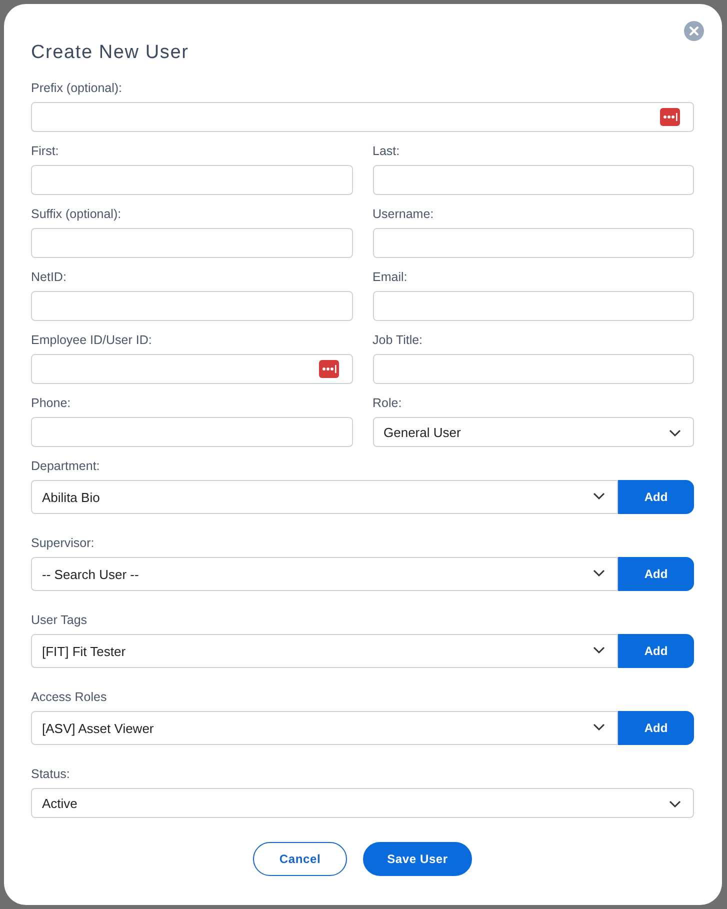  What do you see at coordinates (66, 466) in the screenshot?
I see `field-label: Department:` at bounding box center [66, 466].